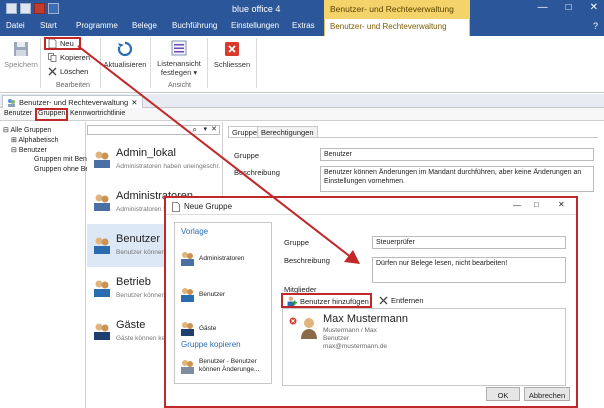 The height and width of the screenshot is (408, 604). Describe the element at coordinates (208, 206) in the screenshot. I see `dialog-title: Neue Gruppe` at that location.